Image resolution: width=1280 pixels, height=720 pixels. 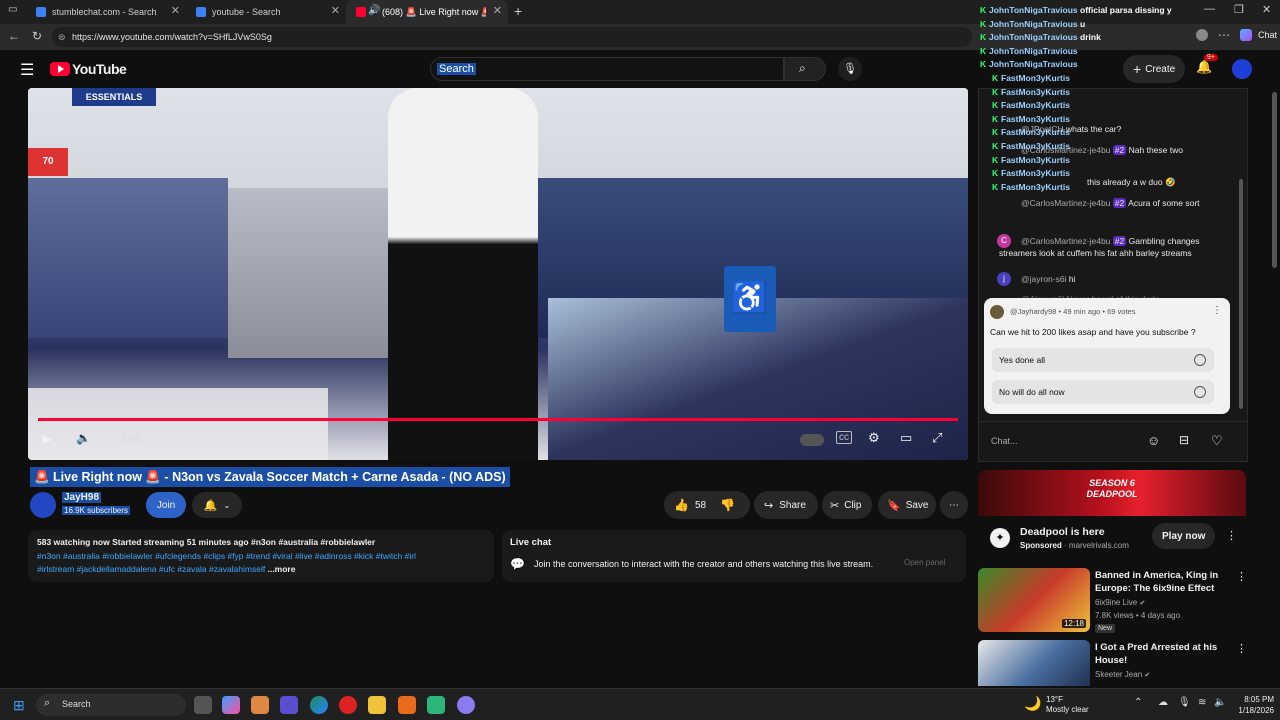 What do you see at coordinates (906, 438) in the screenshot?
I see `theater-mode-icon: ▭` at bounding box center [906, 438].